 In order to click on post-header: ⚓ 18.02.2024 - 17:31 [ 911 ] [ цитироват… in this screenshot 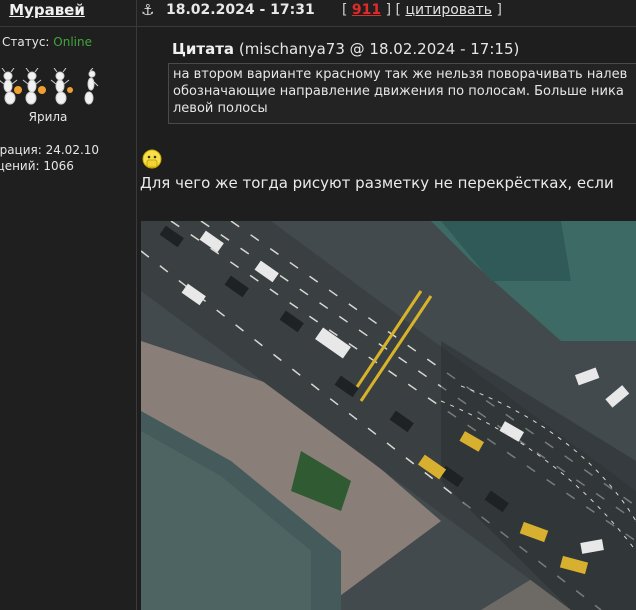, I will do `click(386, 13)`.